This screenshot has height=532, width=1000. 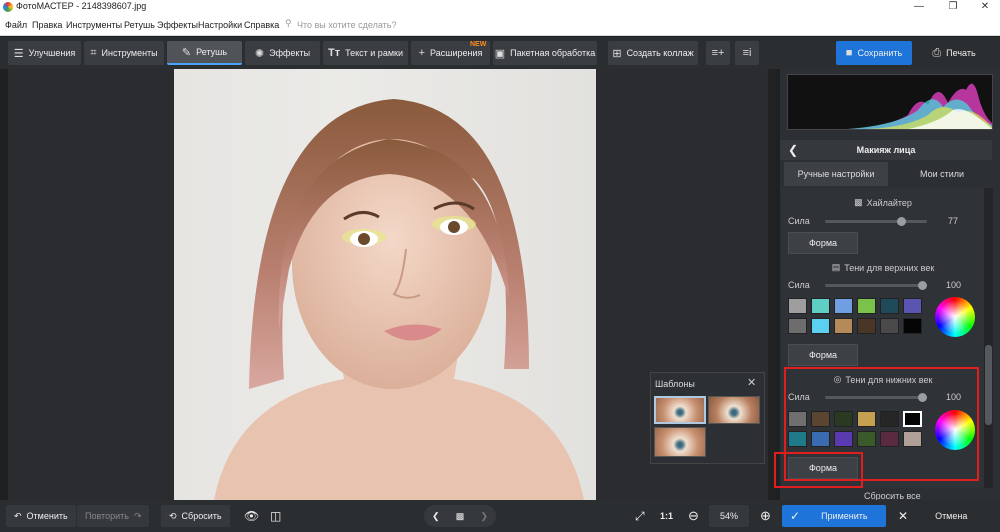 I want to click on cancel-button: ✕ Отмена, so click(x=942, y=516).